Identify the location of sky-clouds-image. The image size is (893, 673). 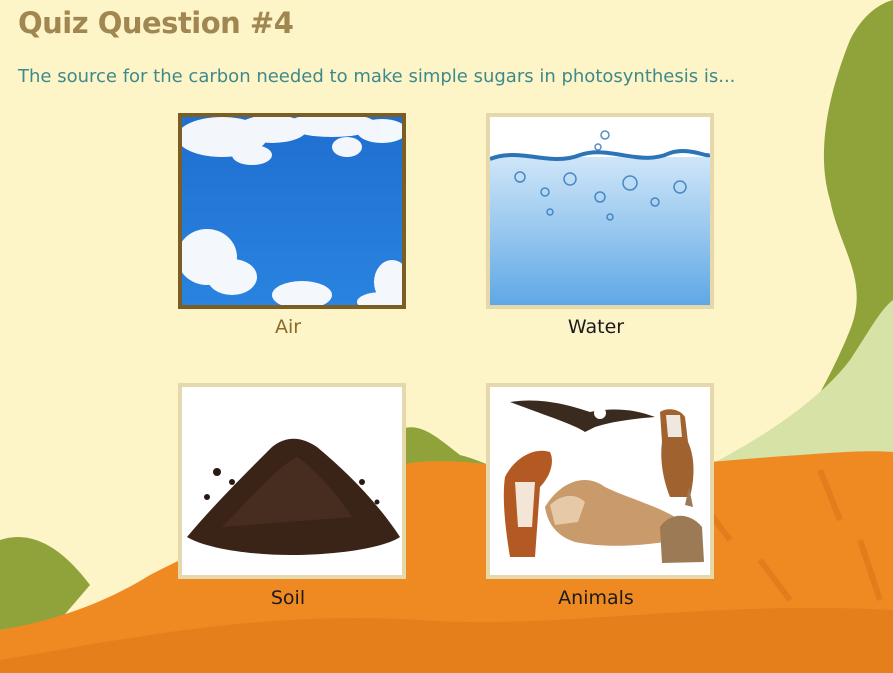
(292, 211).